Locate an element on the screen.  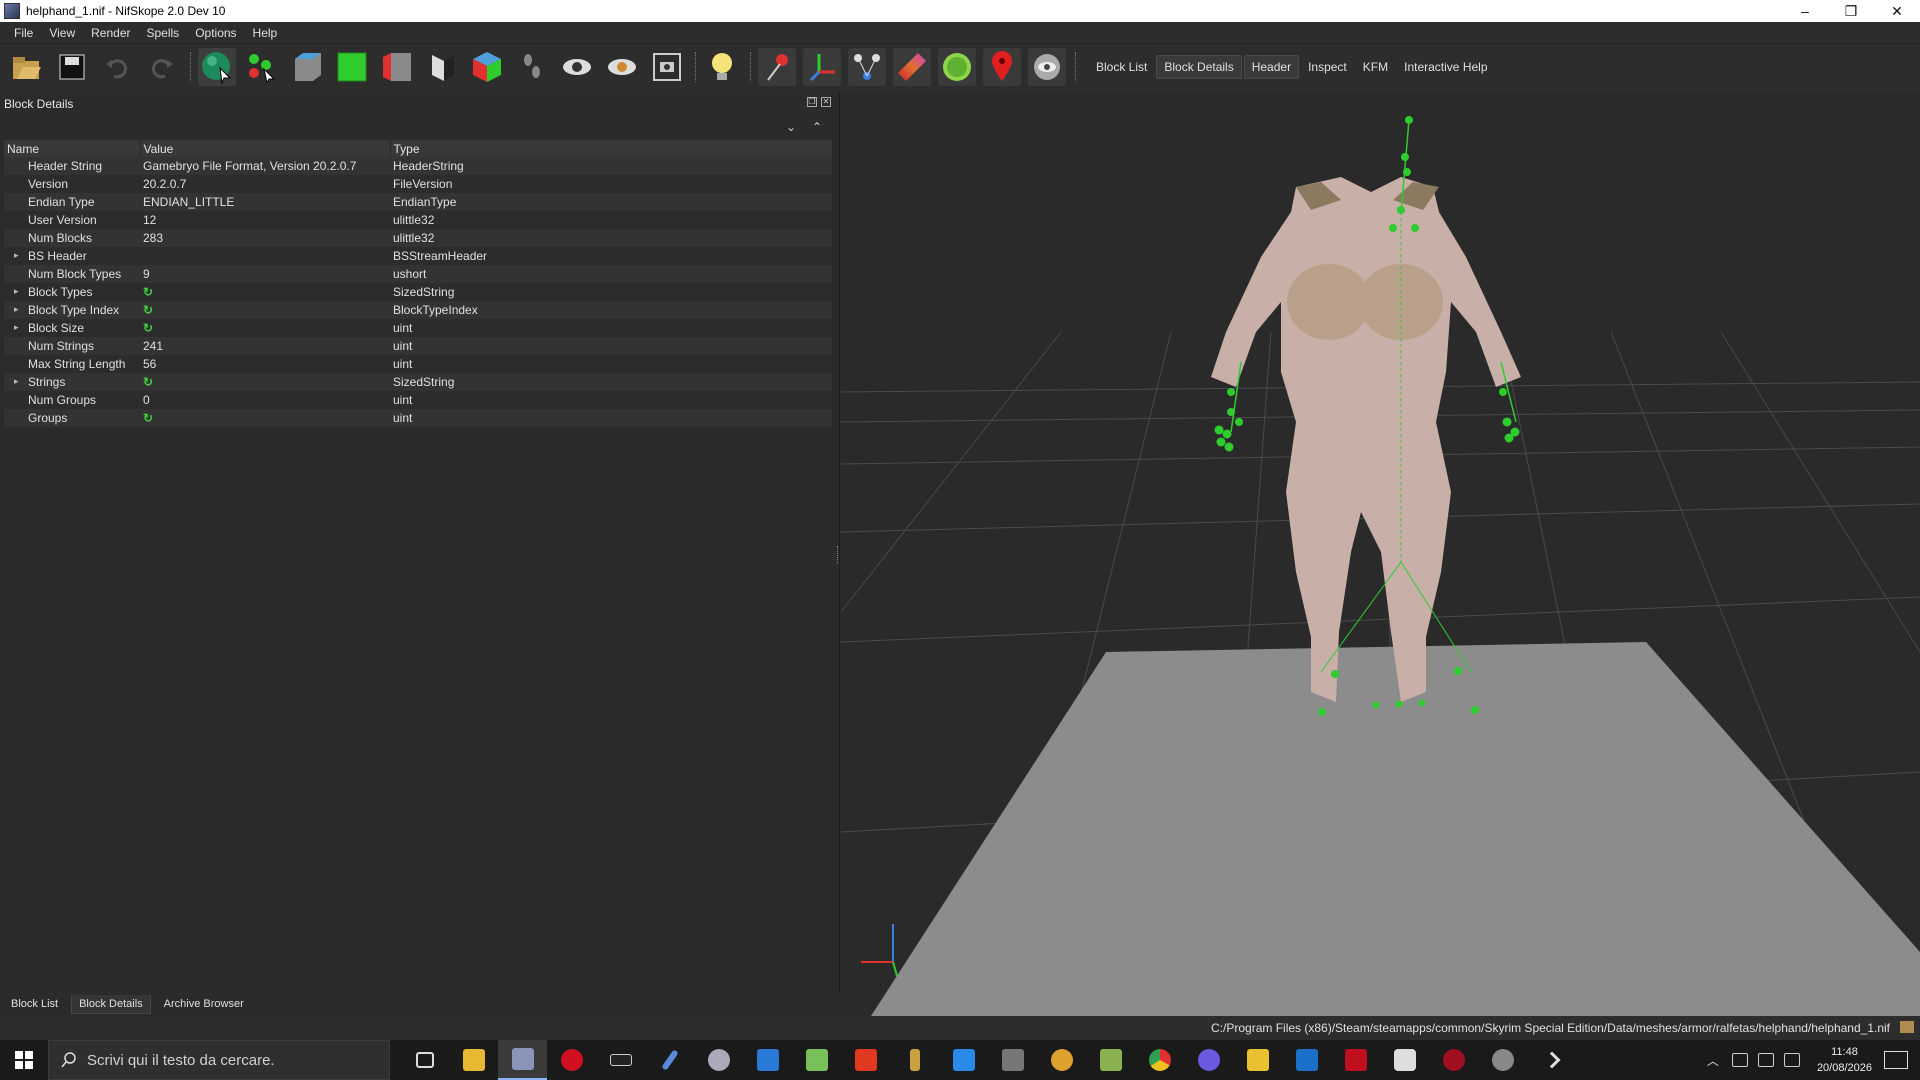
save-button is located at coordinates (72, 67).